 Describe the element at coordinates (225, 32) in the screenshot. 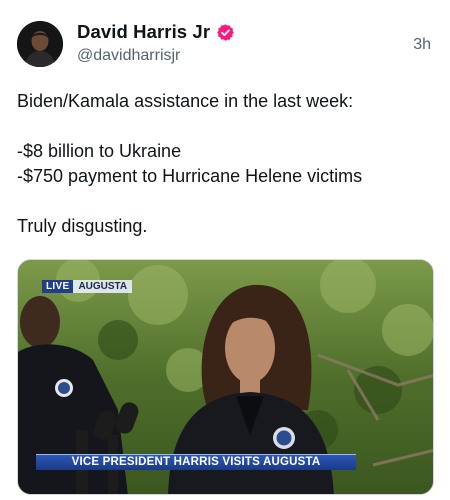

I see `verified-badge-icon` at that location.